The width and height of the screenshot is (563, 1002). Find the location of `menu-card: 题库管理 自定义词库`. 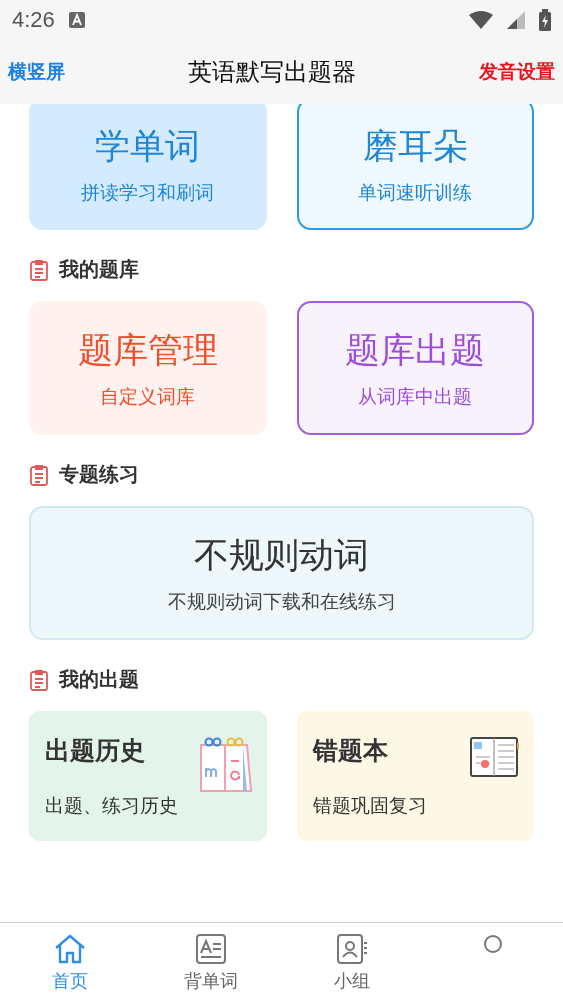

menu-card: 题库管理 自定义词库 is located at coordinates (148, 368).